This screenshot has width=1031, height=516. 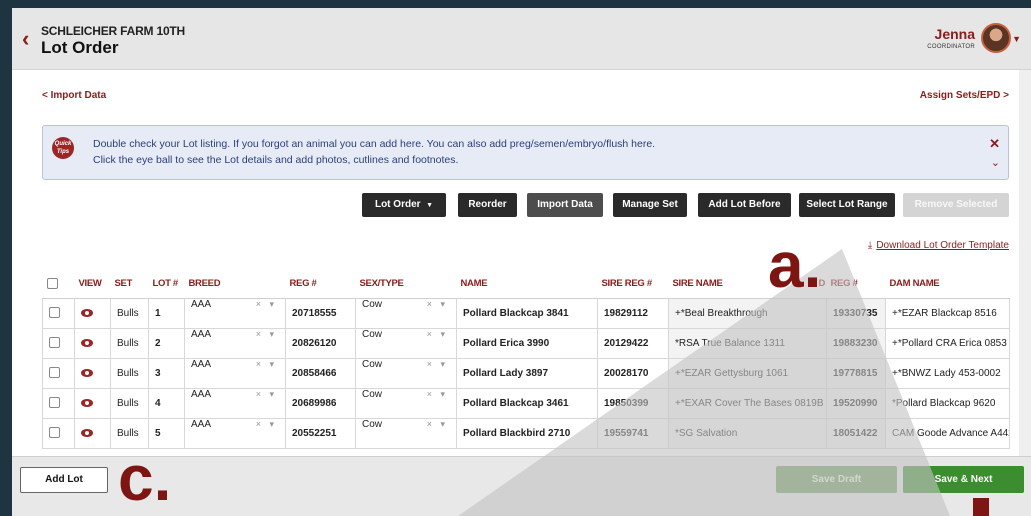 I want to click on reg-cell-text: 20826120, so click(x=314, y=343).